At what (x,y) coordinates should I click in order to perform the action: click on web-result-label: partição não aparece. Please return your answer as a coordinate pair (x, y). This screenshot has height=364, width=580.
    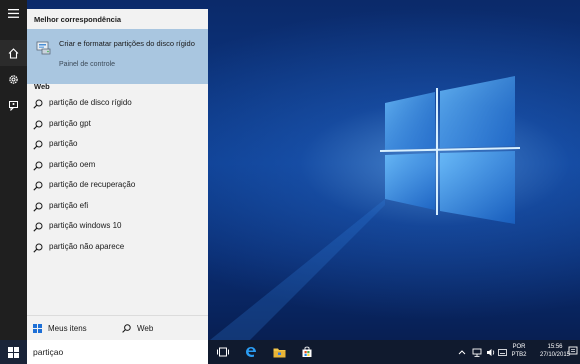
    Looking at the image, I should click on (87, 246).